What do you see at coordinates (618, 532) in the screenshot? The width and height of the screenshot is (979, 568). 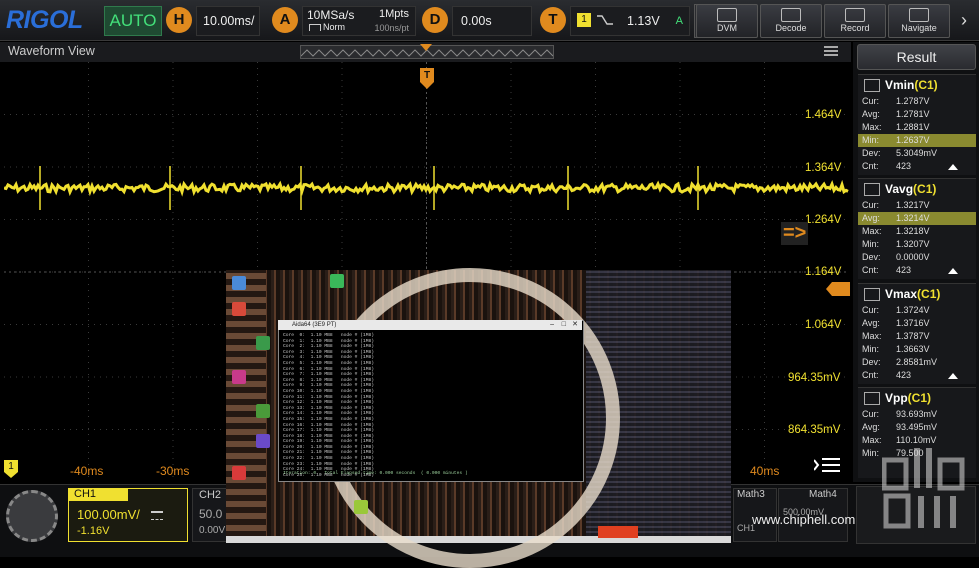 I see `taskbar-app-icon` at bounding box center [618, 532].